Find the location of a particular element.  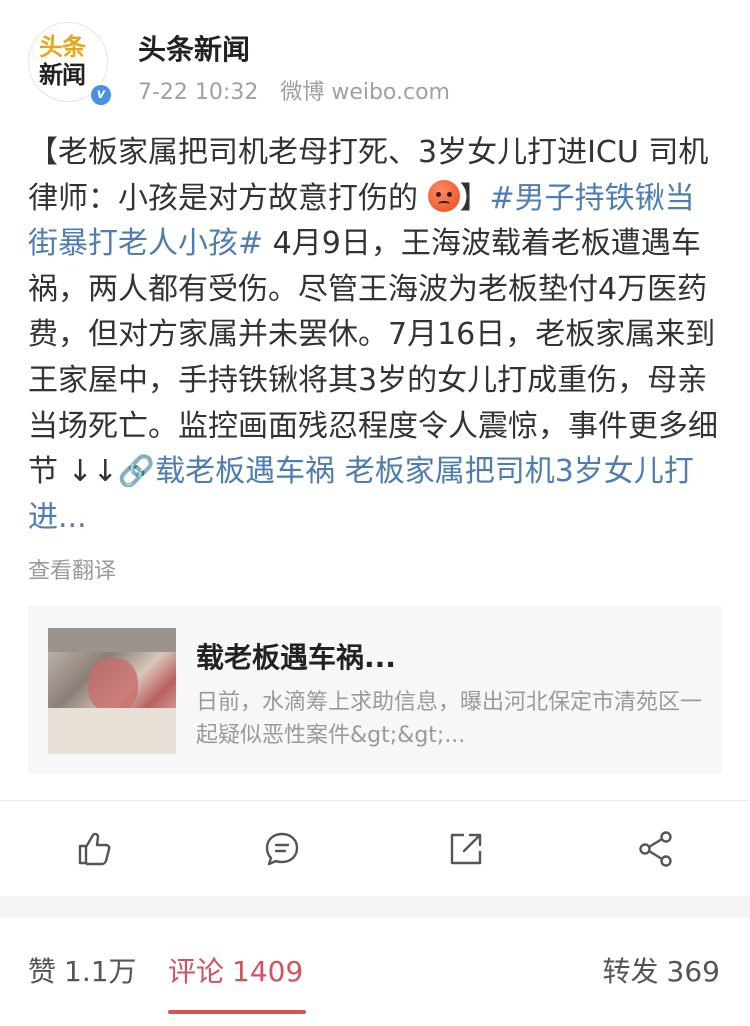

post-source: 微博 weibo.com is located at coordinates (365, 92).